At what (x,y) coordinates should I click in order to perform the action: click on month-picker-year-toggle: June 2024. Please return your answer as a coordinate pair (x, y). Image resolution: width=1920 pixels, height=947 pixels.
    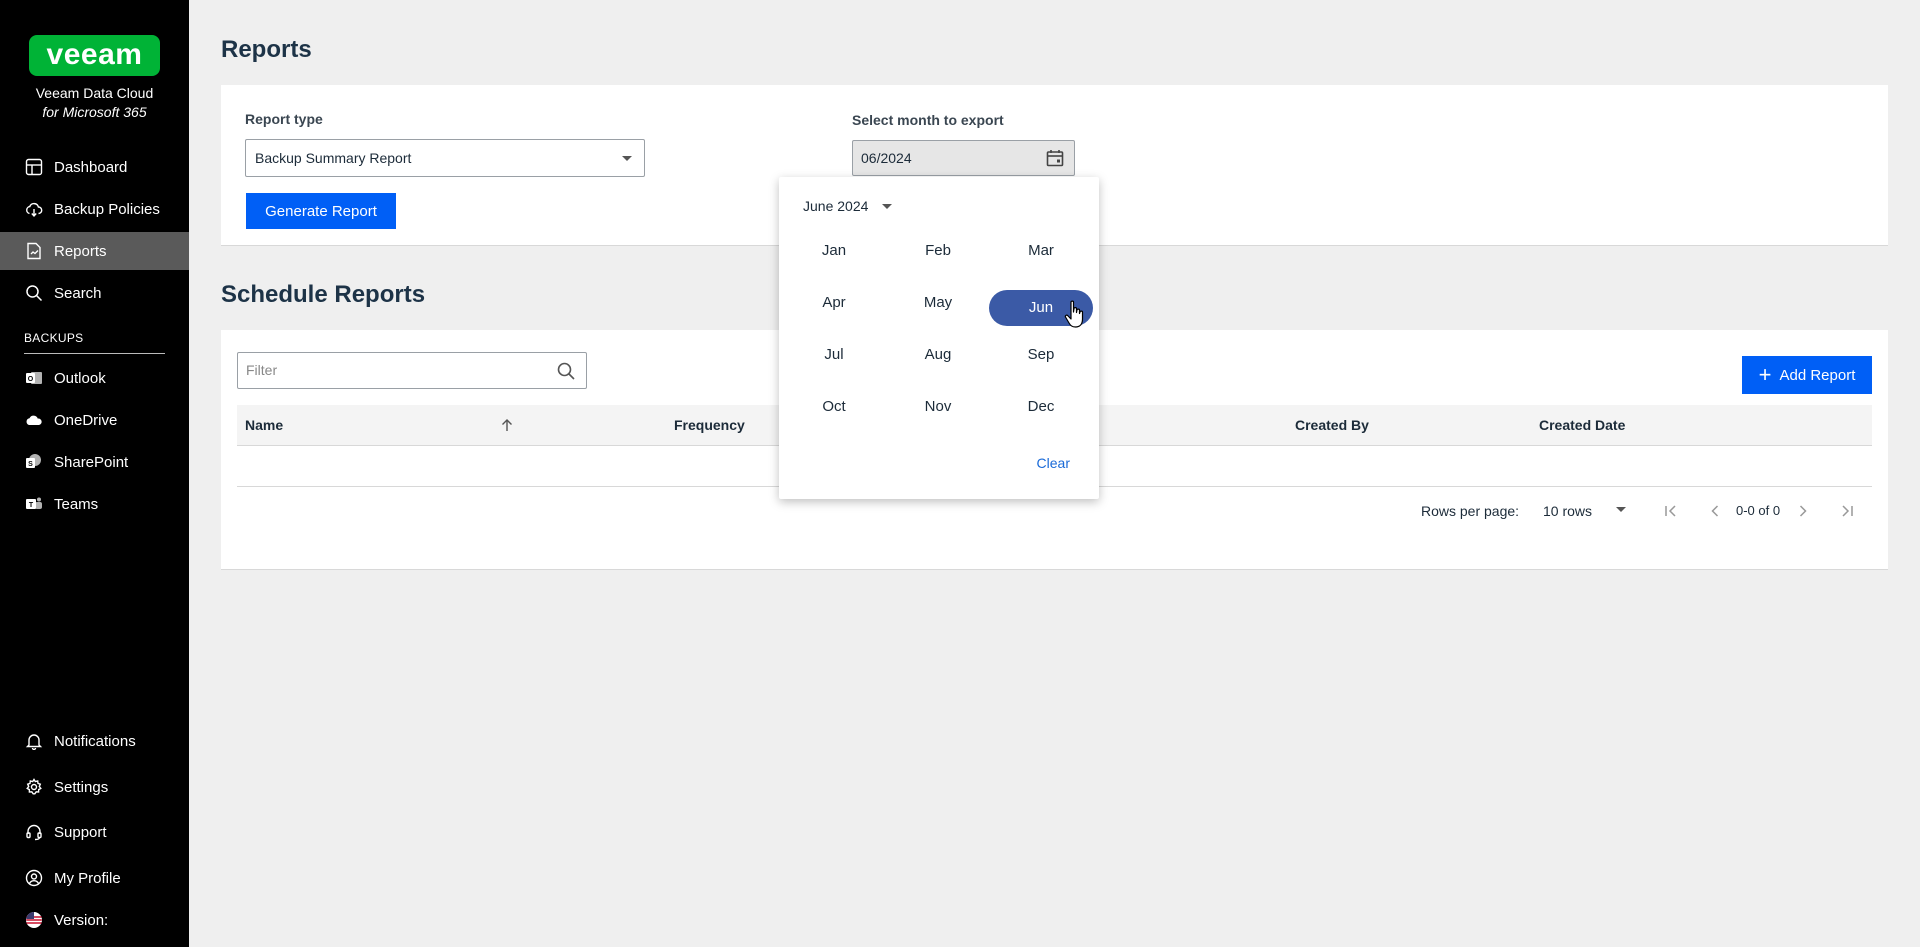
    Looking at the image, I should click on (848, 206).